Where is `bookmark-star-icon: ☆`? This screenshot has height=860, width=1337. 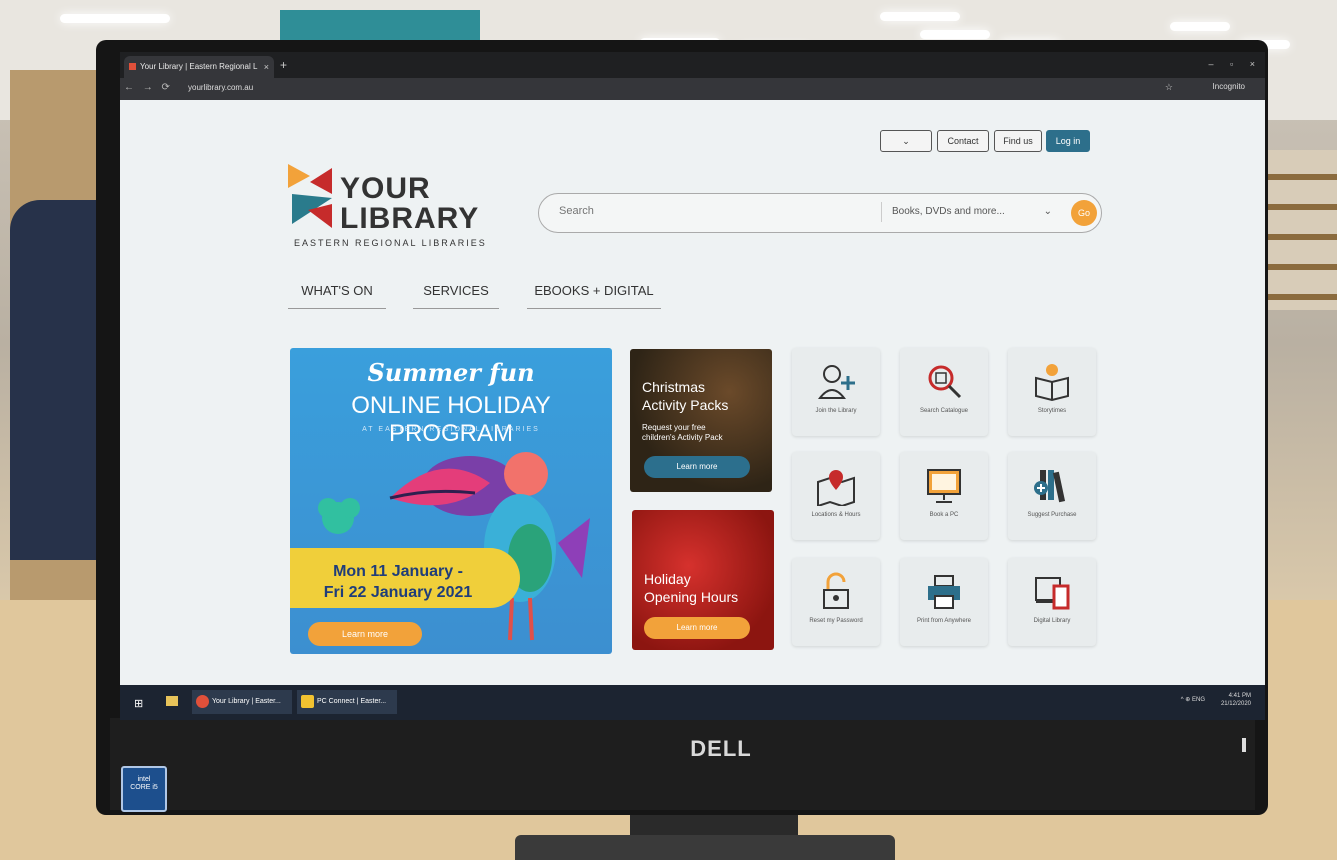 bookmark-star-icon: ☆ is located at coordinates (1169, 87).